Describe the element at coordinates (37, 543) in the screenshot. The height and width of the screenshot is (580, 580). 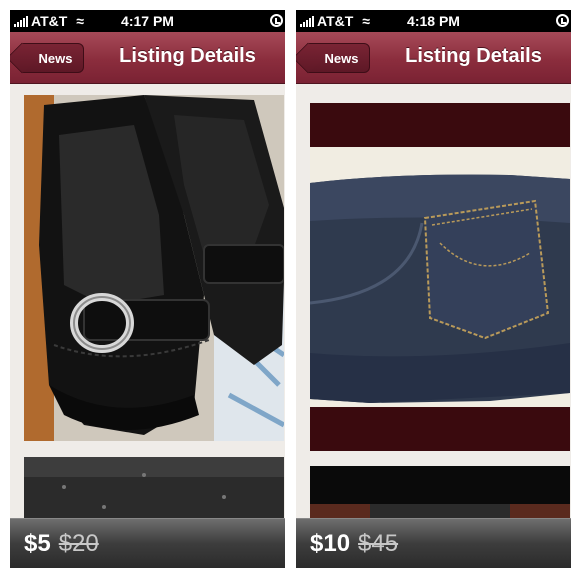
I see `current-price: $5` at that location.